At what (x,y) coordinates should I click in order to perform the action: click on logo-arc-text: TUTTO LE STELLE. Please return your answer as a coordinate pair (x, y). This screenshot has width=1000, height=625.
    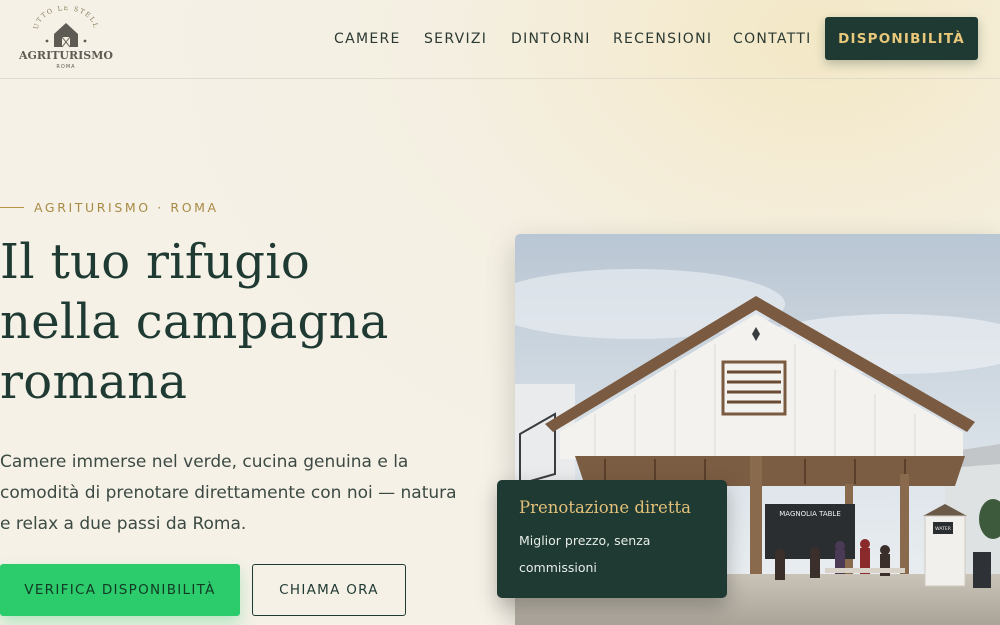
    Looking at the image, I should click on (57, 15).